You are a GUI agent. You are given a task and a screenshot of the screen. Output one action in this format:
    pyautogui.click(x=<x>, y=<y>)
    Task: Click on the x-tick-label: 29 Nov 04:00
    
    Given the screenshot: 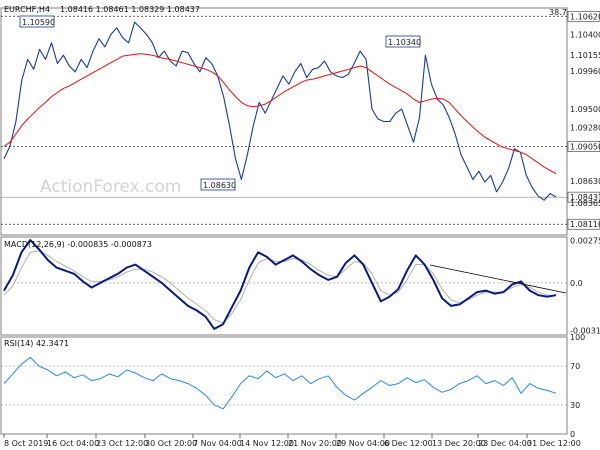 What is the action you would take?
    pyautogui.click(x=363, y=443)
    